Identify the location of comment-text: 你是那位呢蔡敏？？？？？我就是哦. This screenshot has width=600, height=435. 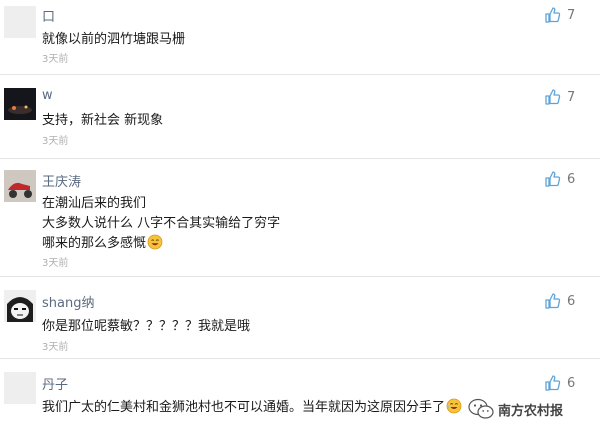
(146, 326).